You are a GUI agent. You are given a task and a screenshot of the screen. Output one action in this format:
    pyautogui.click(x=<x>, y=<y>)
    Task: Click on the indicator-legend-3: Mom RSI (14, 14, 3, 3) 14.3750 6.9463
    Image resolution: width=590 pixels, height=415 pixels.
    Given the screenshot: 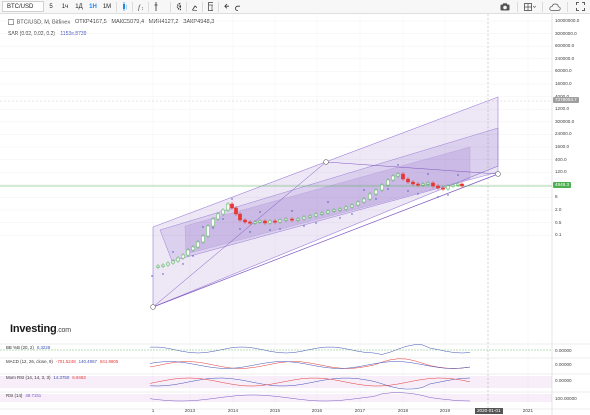 What is the action you would take?
    pyautogui.click(x=46, y=378)
    